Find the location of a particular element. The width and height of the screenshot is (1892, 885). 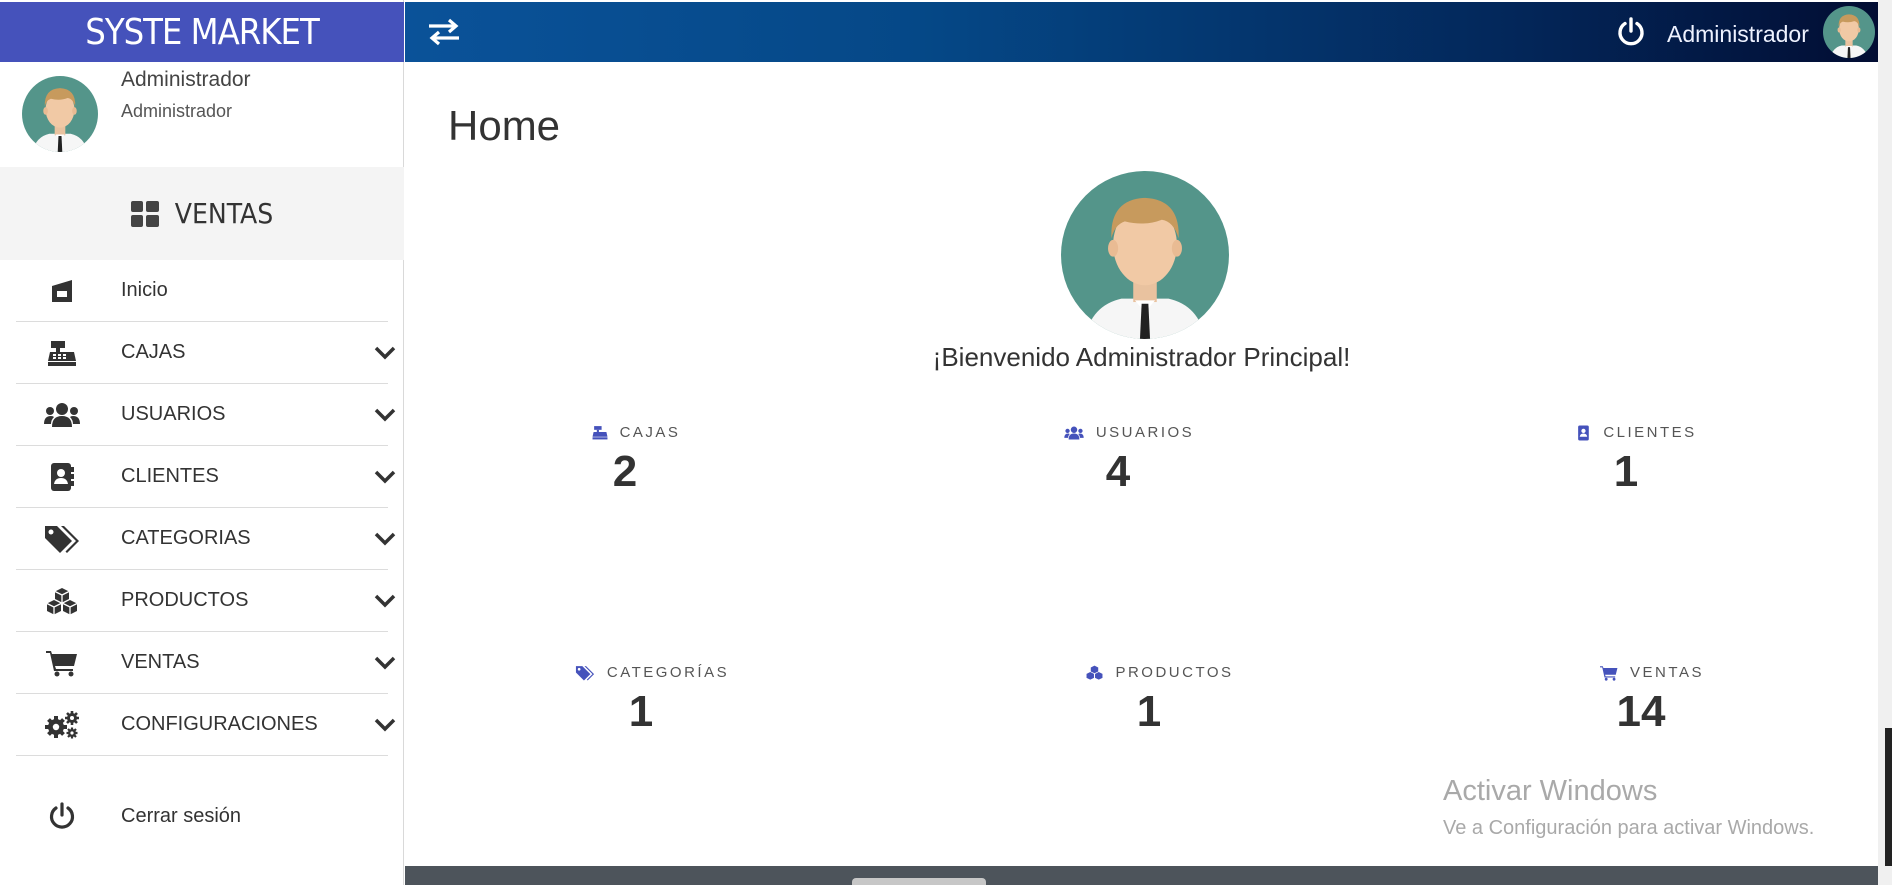

sidebar-item-label: CLIENTES is located at coordinates (170, 476).